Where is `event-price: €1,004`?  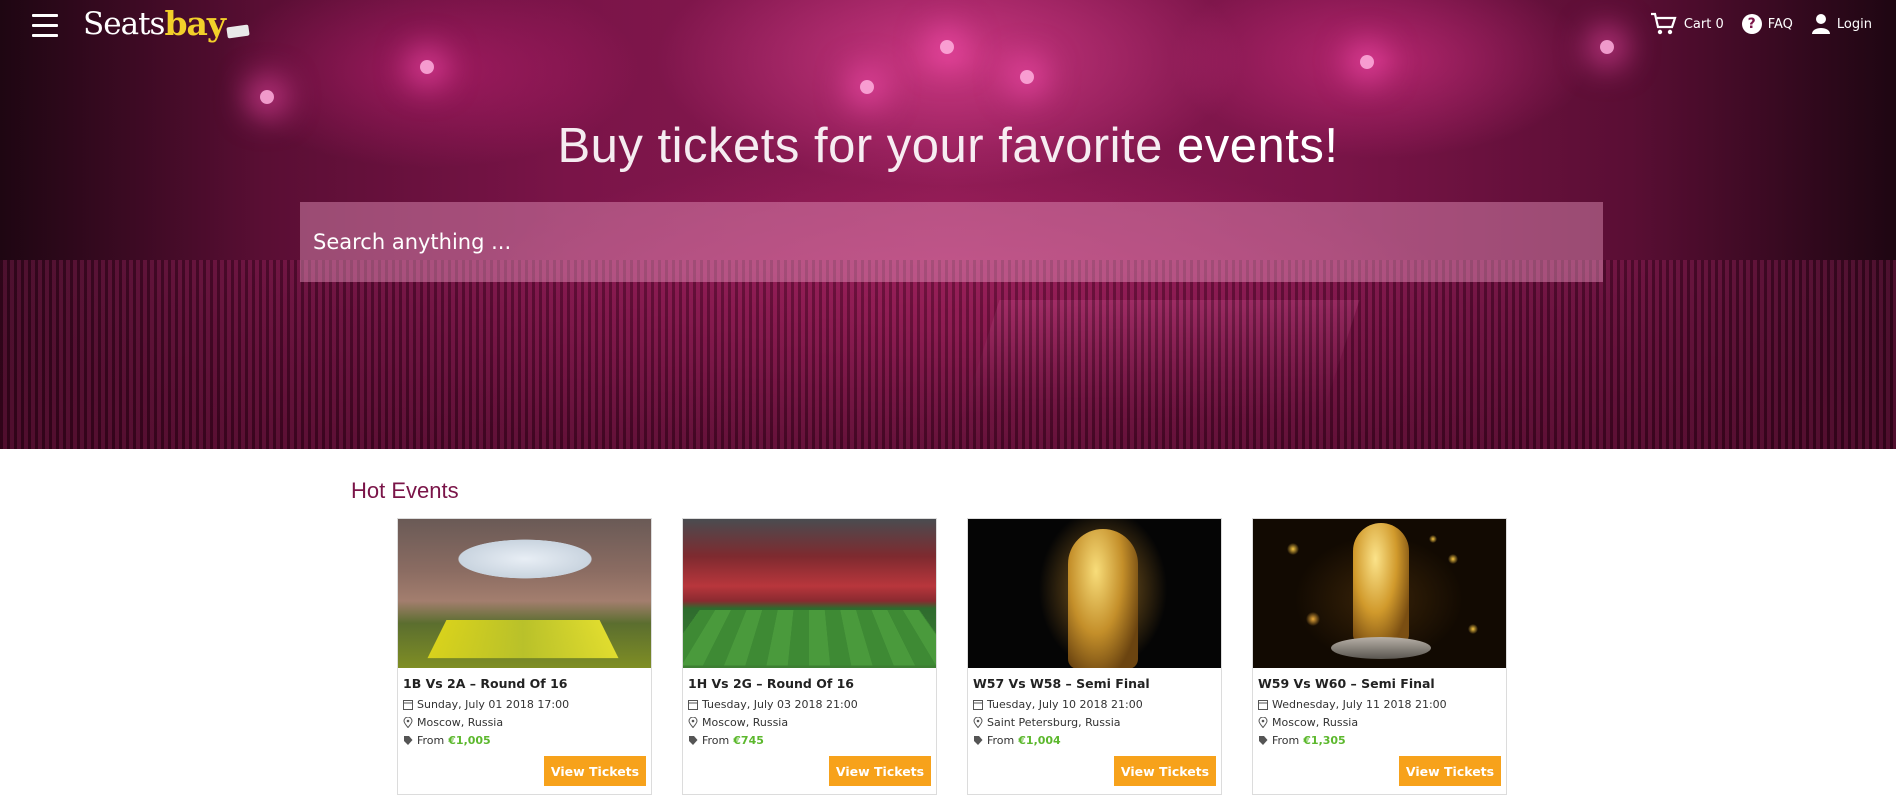 event-price: €1,004 is located at coordinates (1039, 740).